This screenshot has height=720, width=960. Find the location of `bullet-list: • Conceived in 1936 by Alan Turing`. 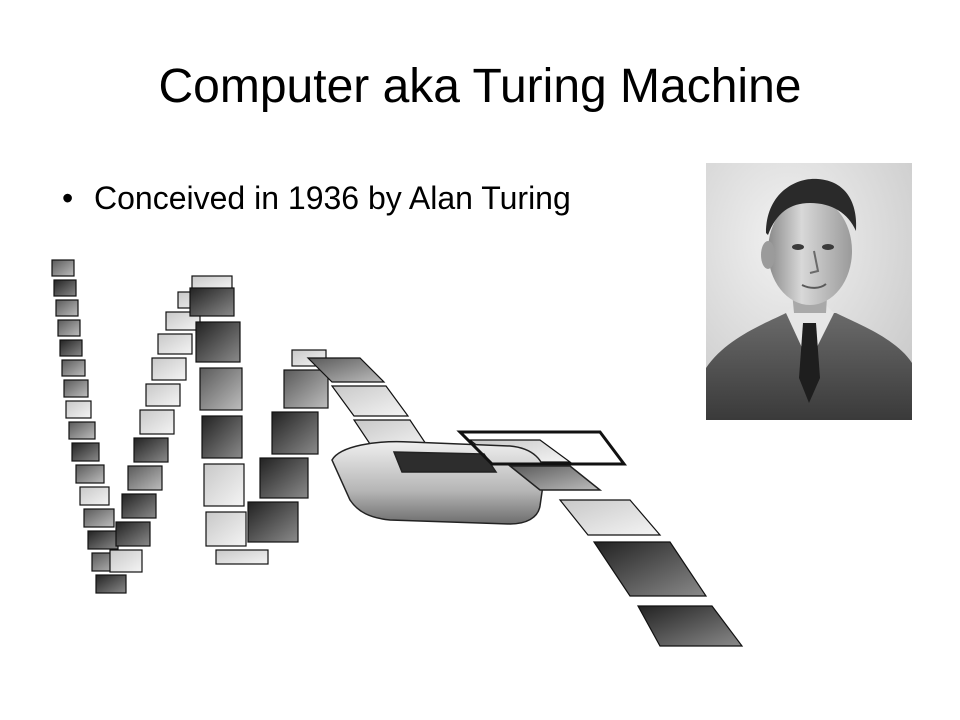

bullet-list: • Conceived in 1936 by Alan Turing is located at coordinates (316, 199).